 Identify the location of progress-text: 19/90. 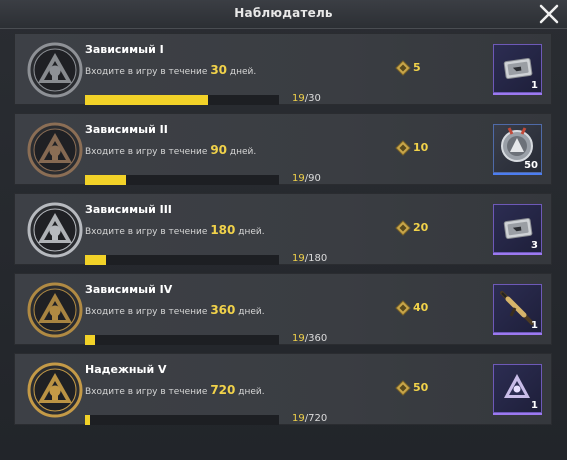
(306, 178).